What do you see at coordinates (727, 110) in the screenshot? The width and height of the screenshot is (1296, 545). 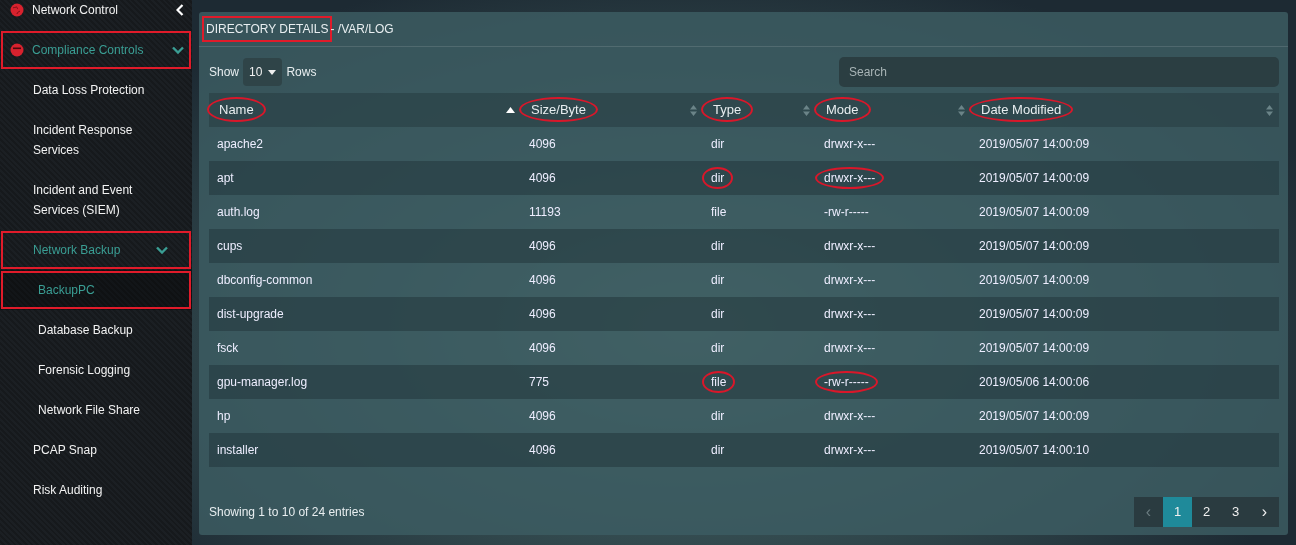 I see `column-header: Type` at bounding box center [727, 110].